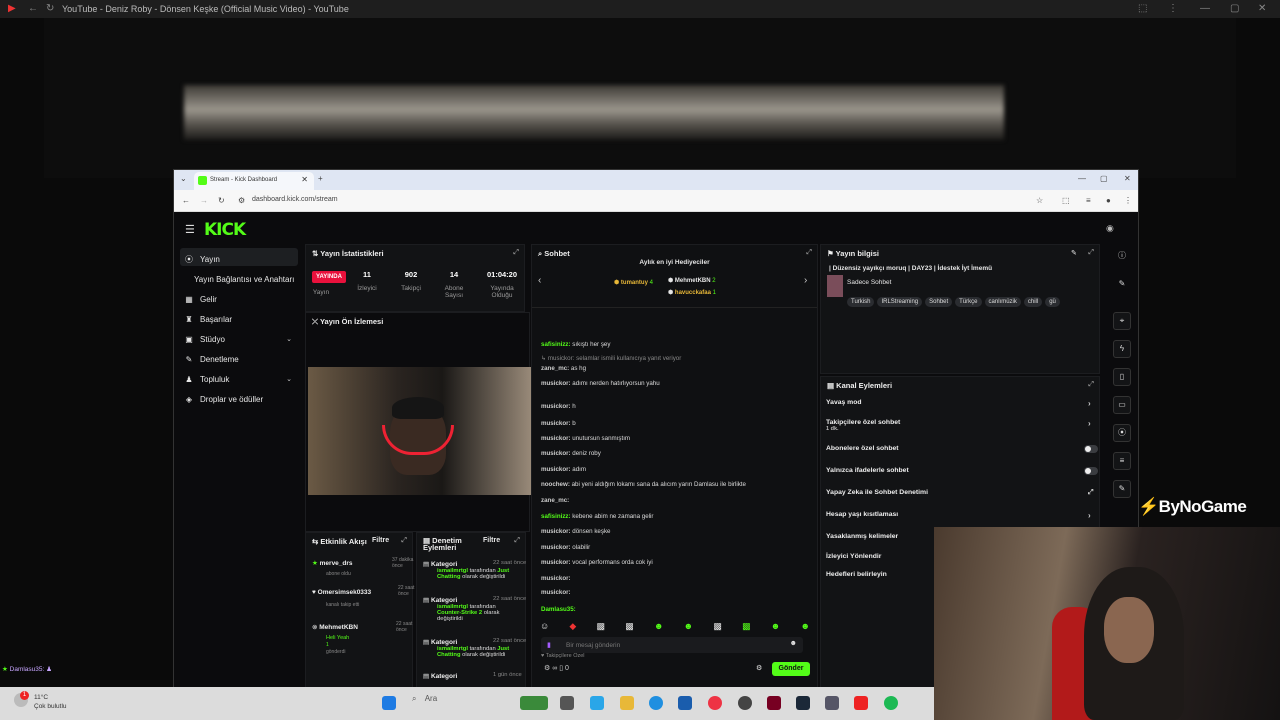  What do you see at coordinates (1122, 321) in the screenshot?
I see `crosshair-icon: ⌖` at bounding box center [1122, 321].